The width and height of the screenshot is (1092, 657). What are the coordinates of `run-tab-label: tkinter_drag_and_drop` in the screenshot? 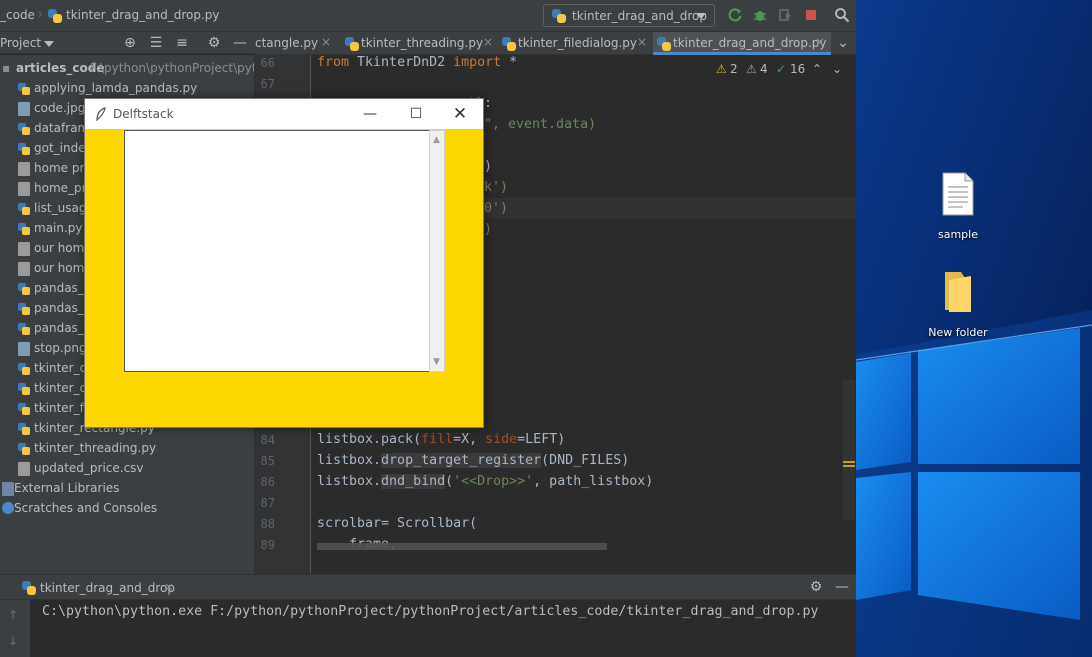 It's located at (107, 588).